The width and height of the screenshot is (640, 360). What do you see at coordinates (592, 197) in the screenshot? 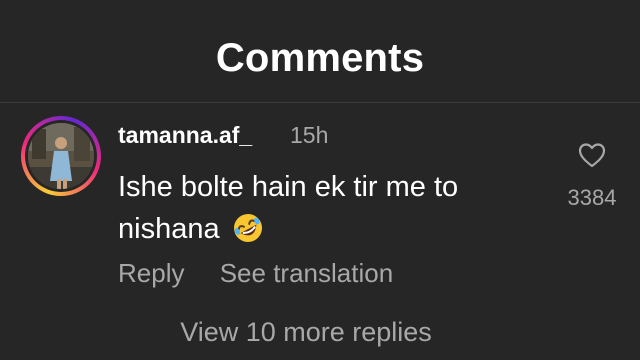
I see `like-count: 3384` at bounding box center [592, 197].